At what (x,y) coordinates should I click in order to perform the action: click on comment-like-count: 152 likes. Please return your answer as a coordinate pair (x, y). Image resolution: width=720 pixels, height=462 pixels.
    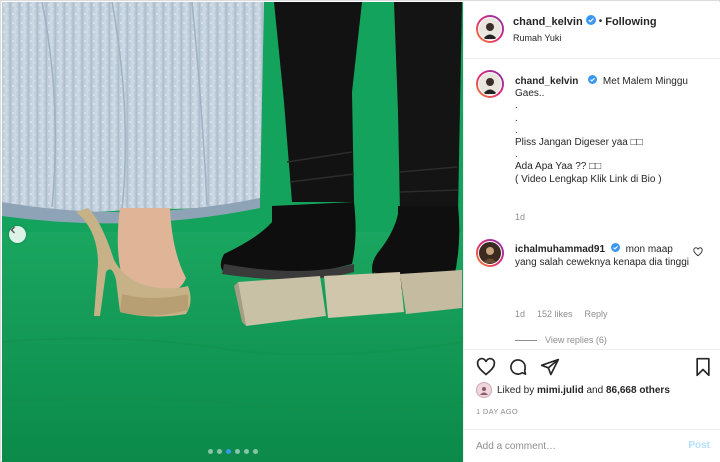
    Looking at the image, I should click on (555, 314).